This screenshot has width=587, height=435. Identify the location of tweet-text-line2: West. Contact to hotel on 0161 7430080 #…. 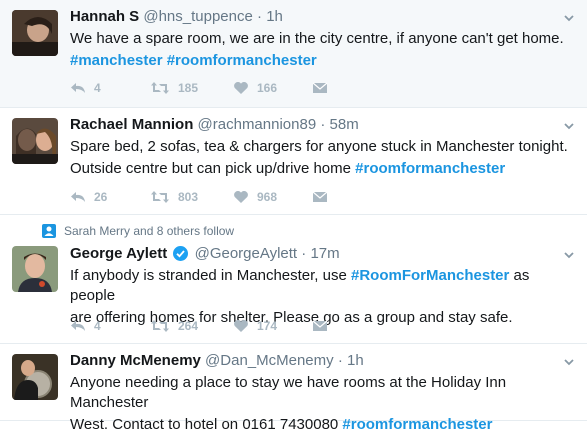
(321, 425).